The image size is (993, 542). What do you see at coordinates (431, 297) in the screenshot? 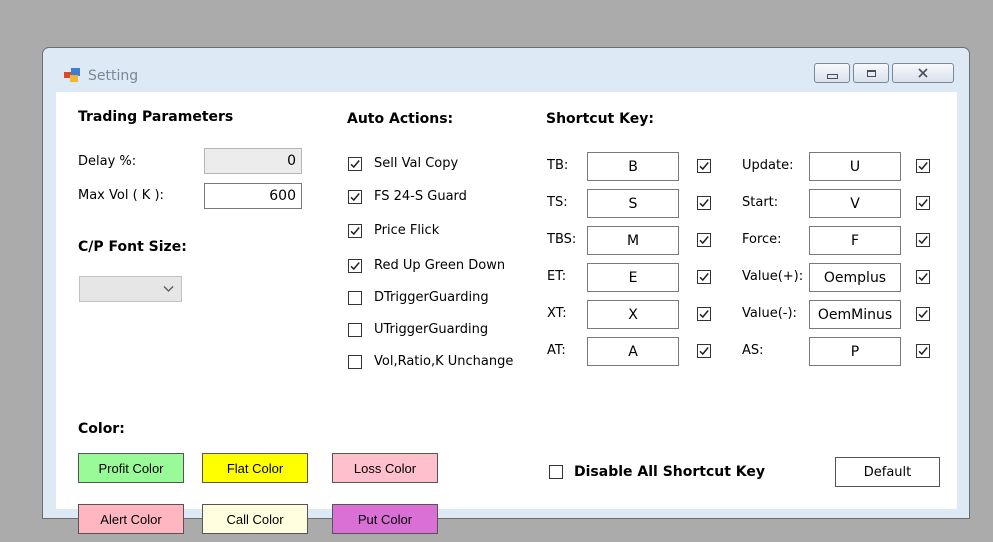
I see `auto-action-label: DTriggerGuarding` at bounding box center [431, 297].